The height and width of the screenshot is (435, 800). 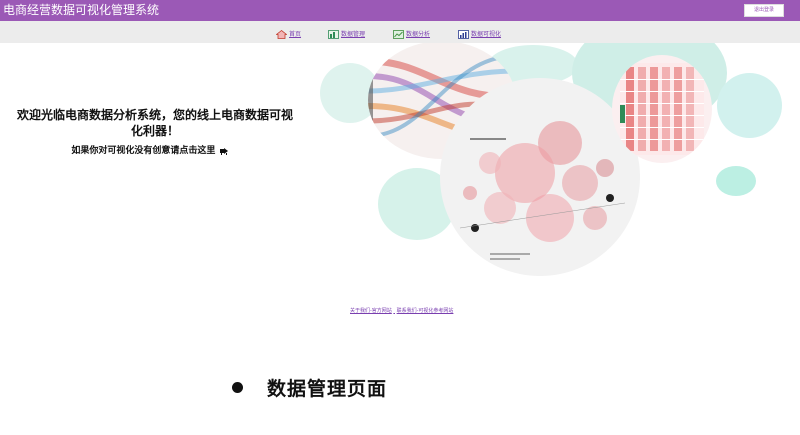 I want to click on data-analysis-icon, so click(x=398, y=34).